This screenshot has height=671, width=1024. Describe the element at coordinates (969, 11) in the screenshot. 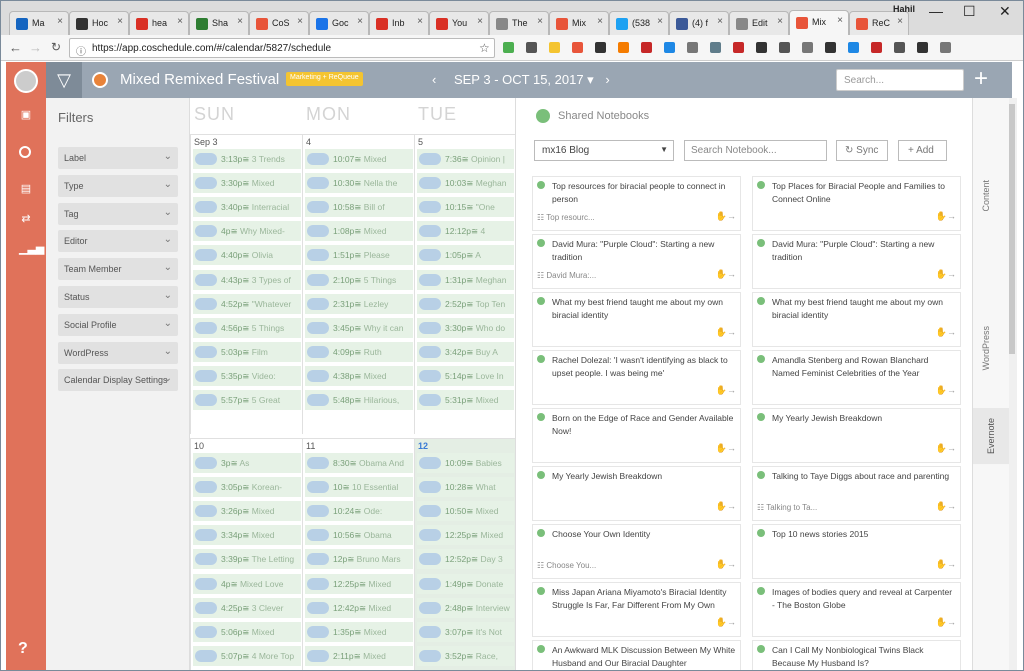

I see `maximize-button: ☐` at that location.